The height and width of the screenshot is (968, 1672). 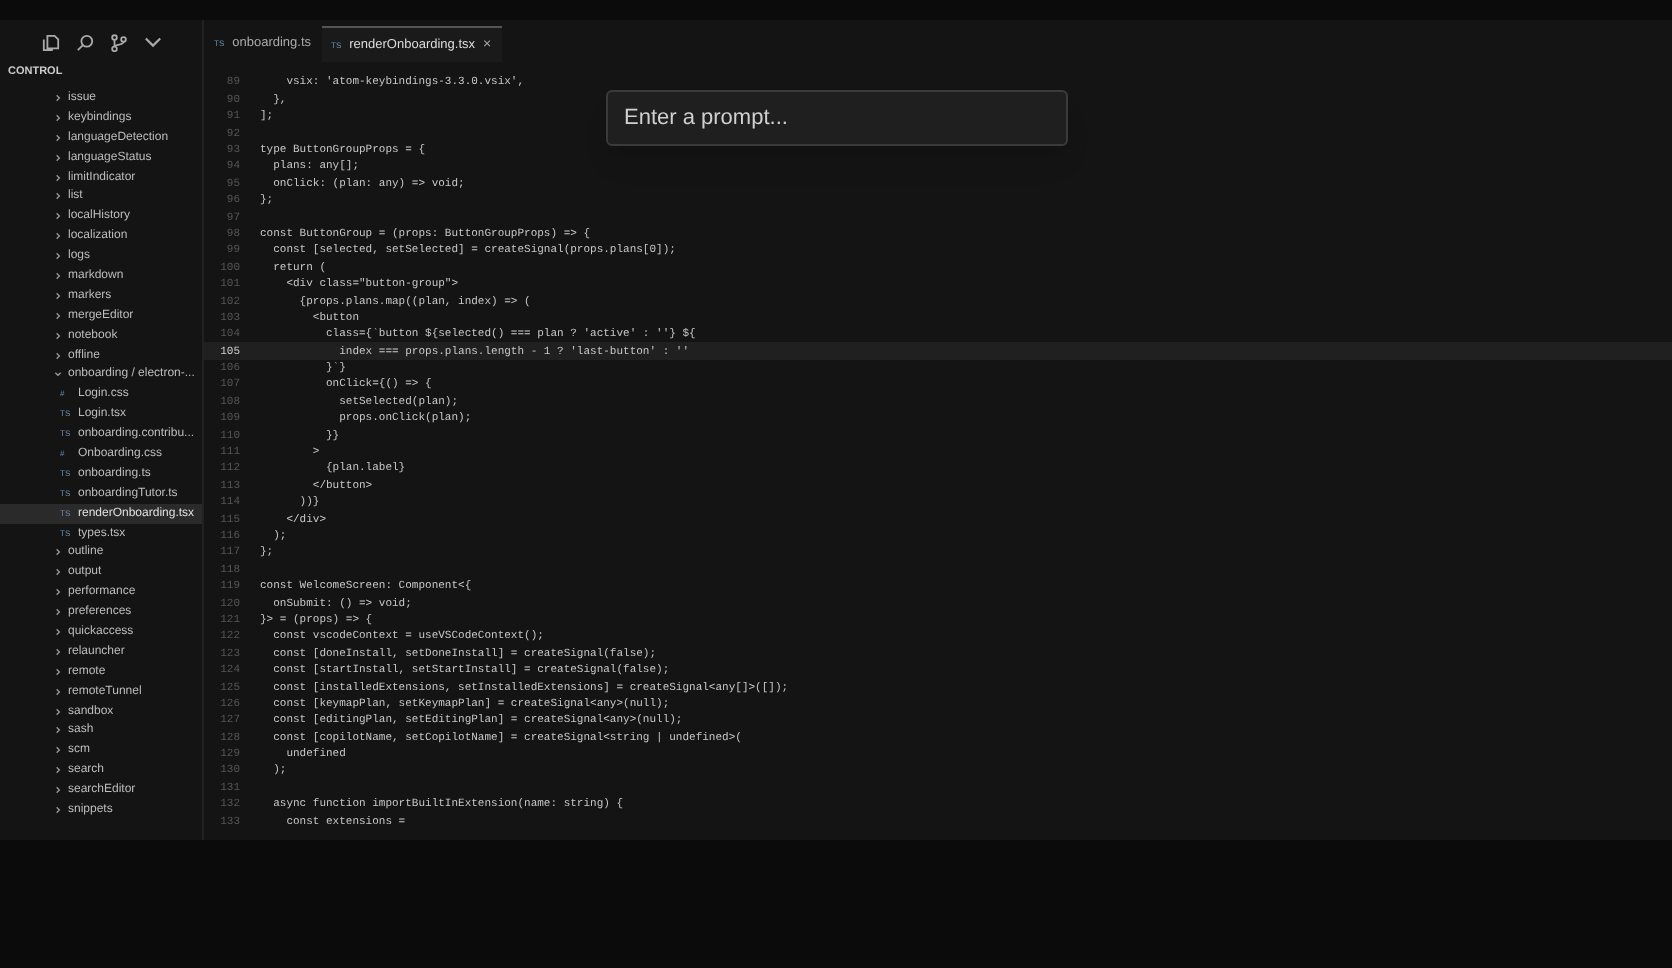 I want to click on chevron-down-icon, so click(x=153, y=42).